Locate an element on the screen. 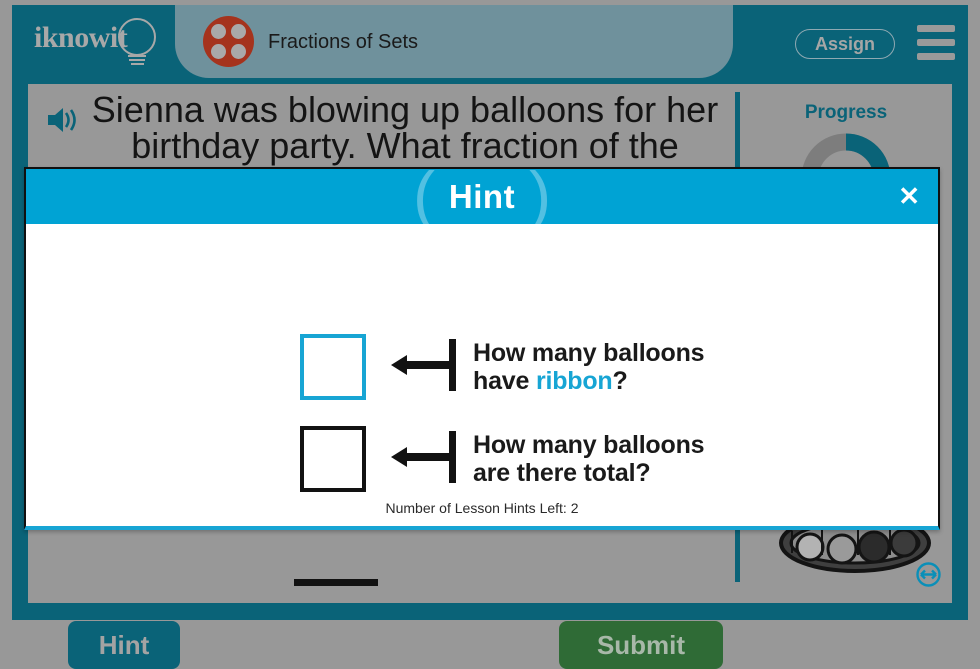  submit-button: Submit is located at coordinates (641, 645).